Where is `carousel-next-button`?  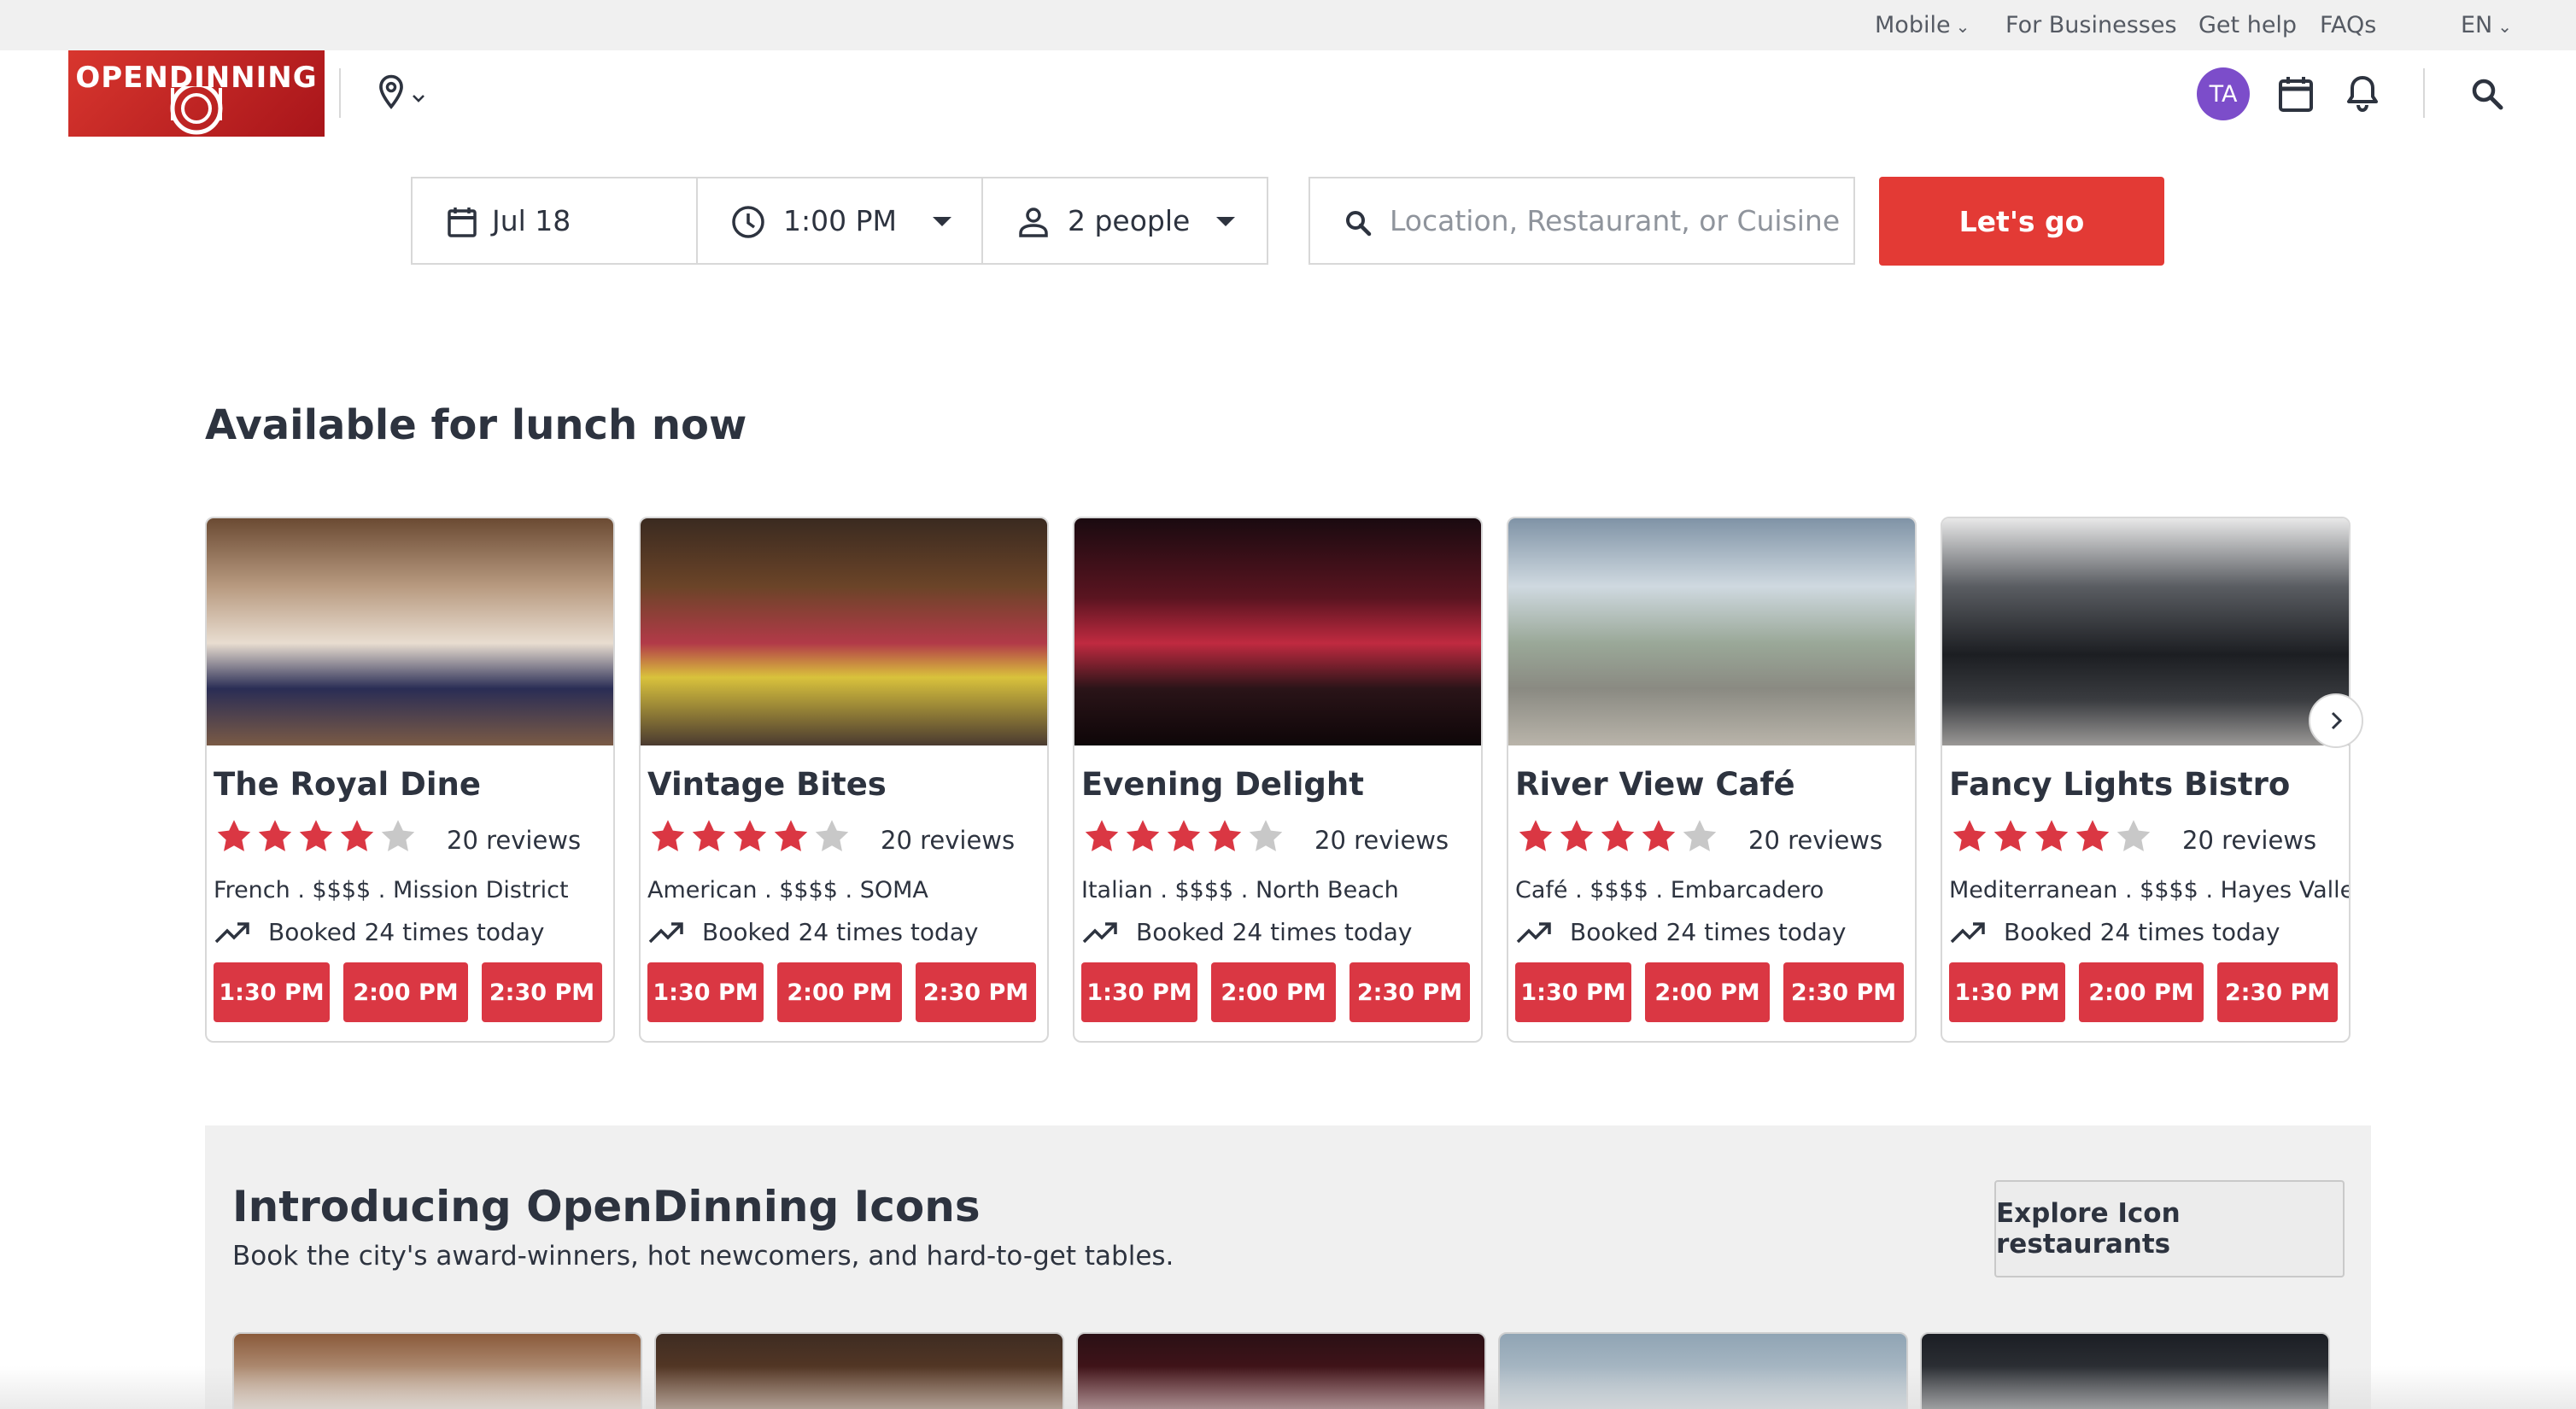
carousel-next-button is located at coordinates (2336, 720).